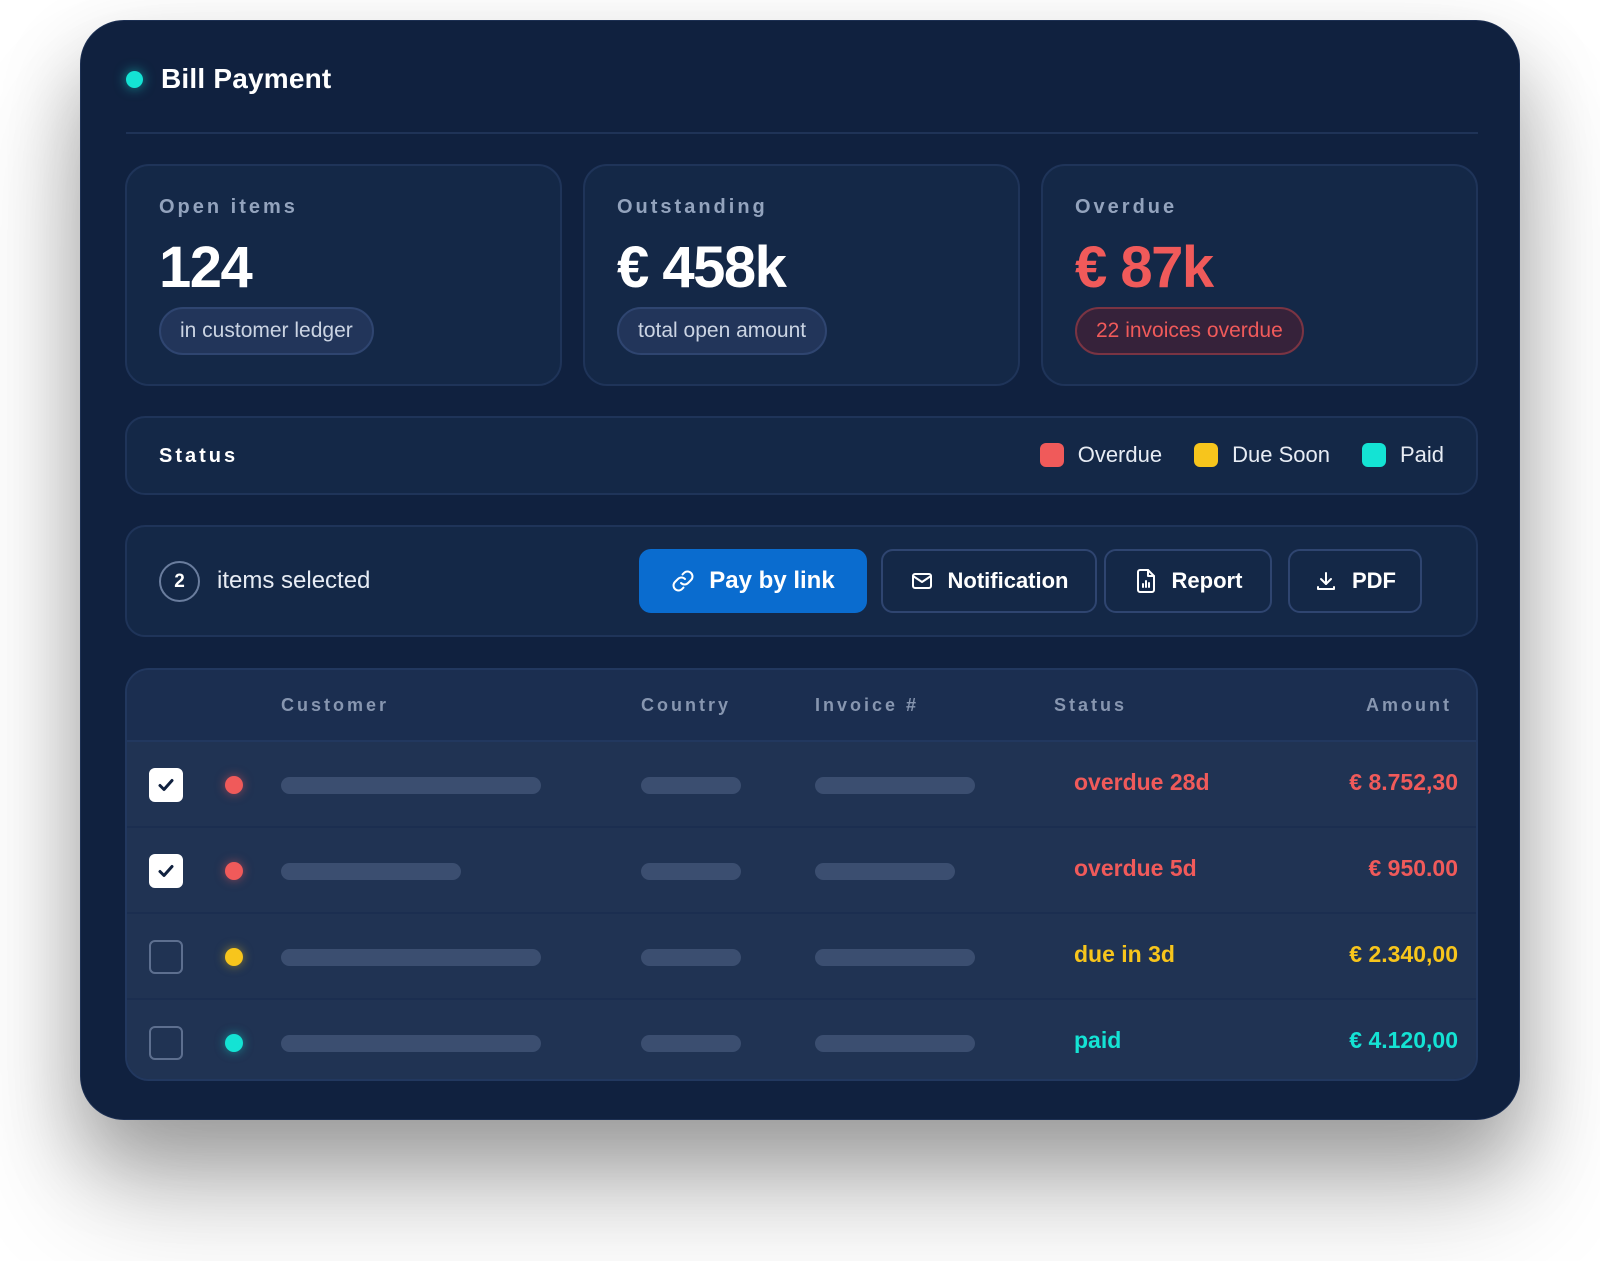  Describe the element at coordinates (1189, 331) in the screenshot. I see `stat-pill: 22 invoices overdue` at that location.